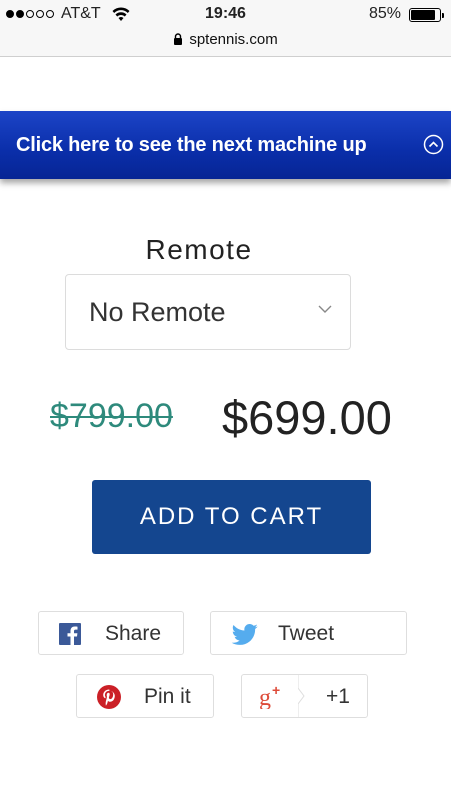  What do you see at coordinates (325, 309) in the screenshot?
I see `chevron-down-icon` at bounding box center [325, 309].